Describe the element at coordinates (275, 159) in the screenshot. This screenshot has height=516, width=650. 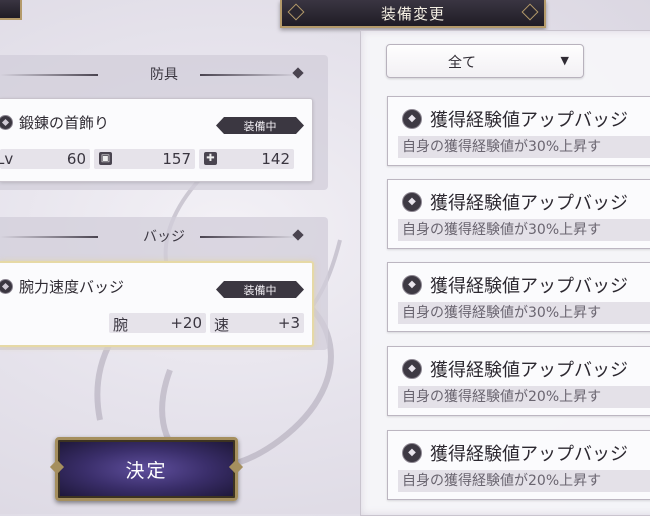
I see `magic-defense-value: 142` at that location.